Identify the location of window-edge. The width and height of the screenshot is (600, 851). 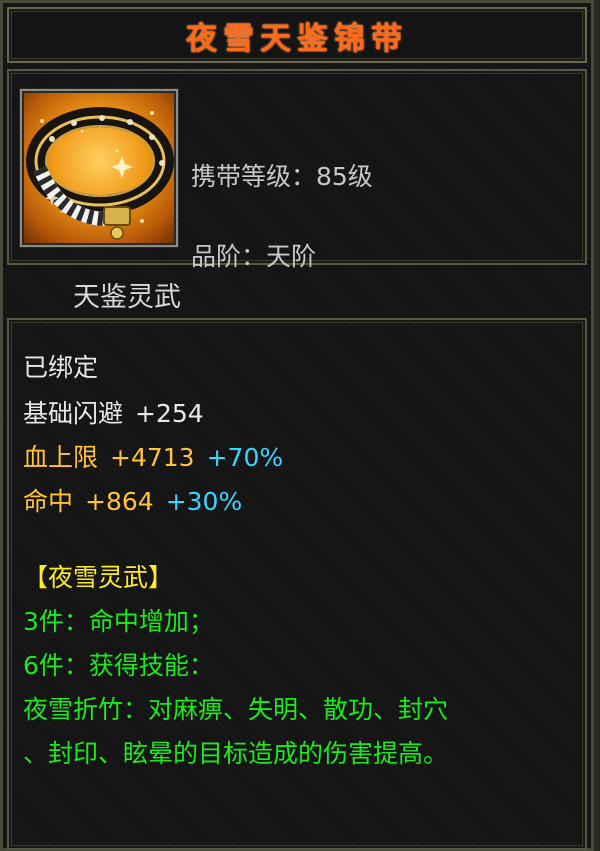
(597, 425).